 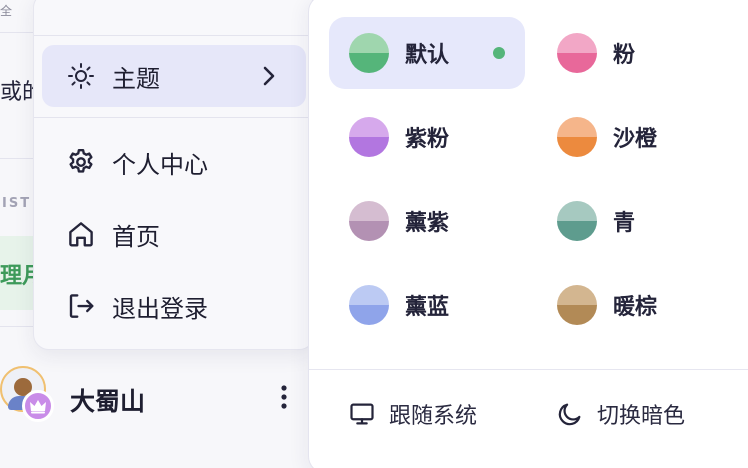 What do you see at coordinates (624, 55) in the screenshot?
I see `theme-option-label: 粉` at bounding box center [624, 55].